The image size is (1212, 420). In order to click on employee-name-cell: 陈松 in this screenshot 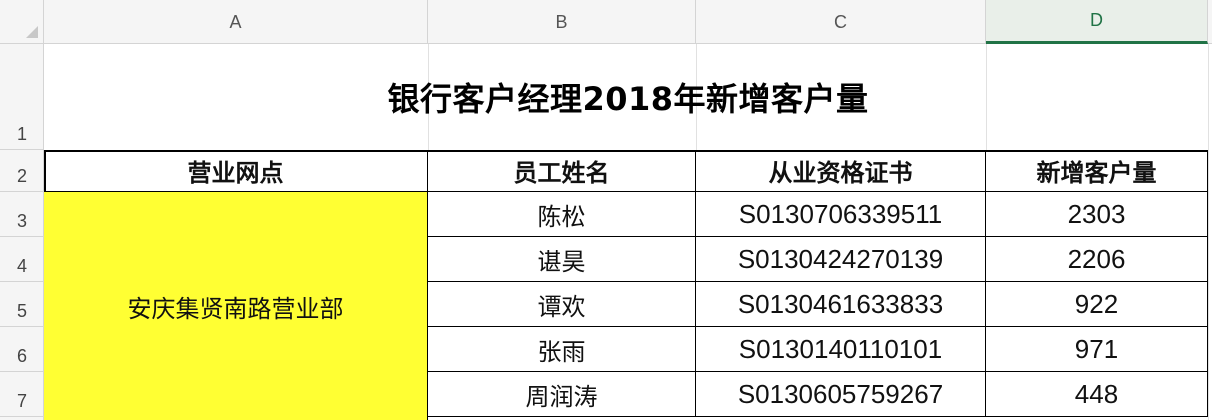, I will do `click(562, 214)`.